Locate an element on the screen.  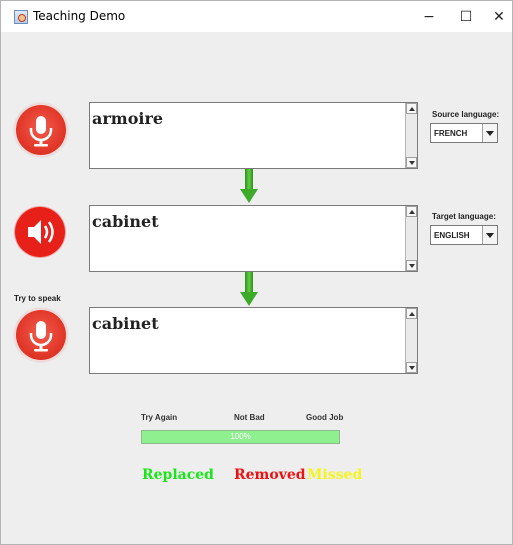
speech-scrollbar is located at coordinates (411, 340).